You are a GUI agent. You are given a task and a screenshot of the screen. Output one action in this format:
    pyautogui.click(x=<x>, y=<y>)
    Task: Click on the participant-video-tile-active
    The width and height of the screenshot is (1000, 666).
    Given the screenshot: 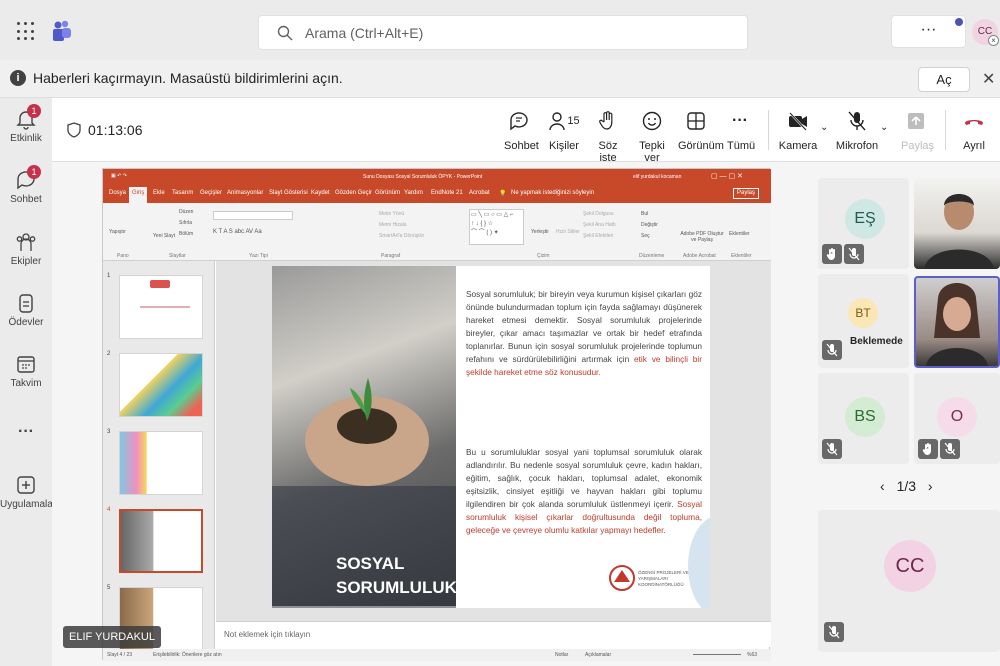 What is the action you would take?
    pyautogui.click(x=957, y=322)
    